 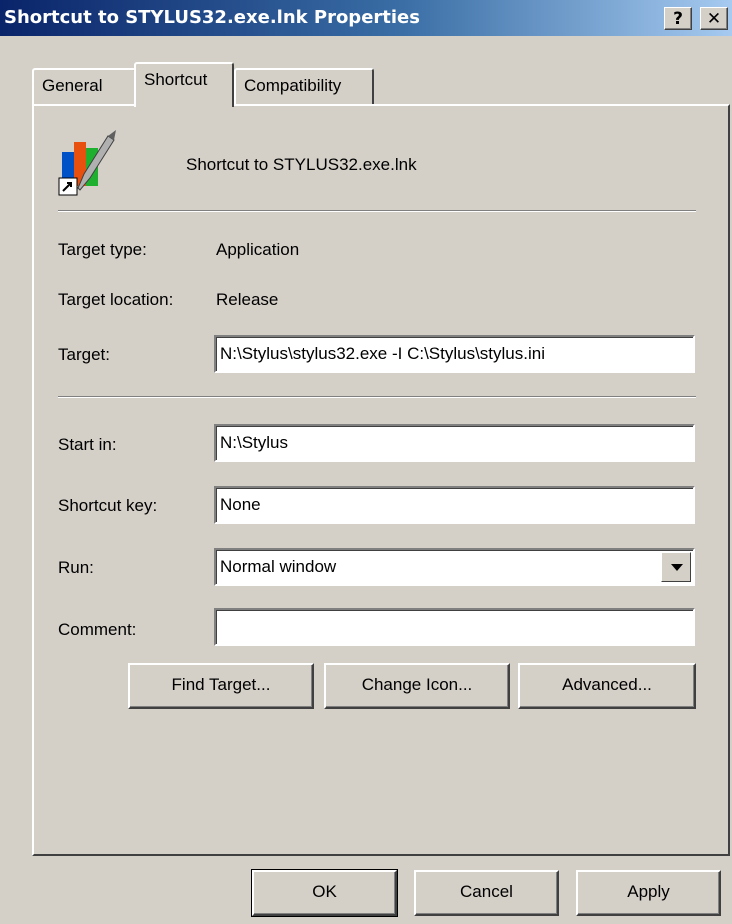 I want to click on run-dropdown-value: Normal window, so click(x=278, y=566).